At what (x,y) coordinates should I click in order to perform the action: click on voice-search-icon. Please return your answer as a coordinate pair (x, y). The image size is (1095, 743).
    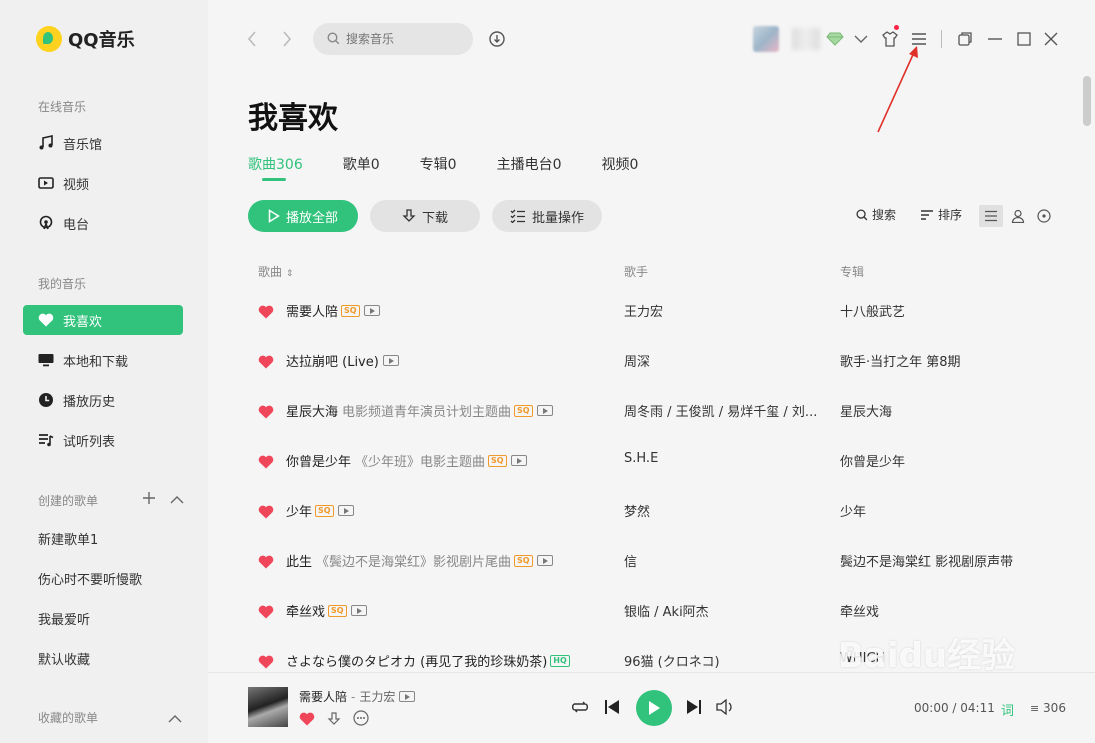
    Looking at the image, I should click on (497, 39).